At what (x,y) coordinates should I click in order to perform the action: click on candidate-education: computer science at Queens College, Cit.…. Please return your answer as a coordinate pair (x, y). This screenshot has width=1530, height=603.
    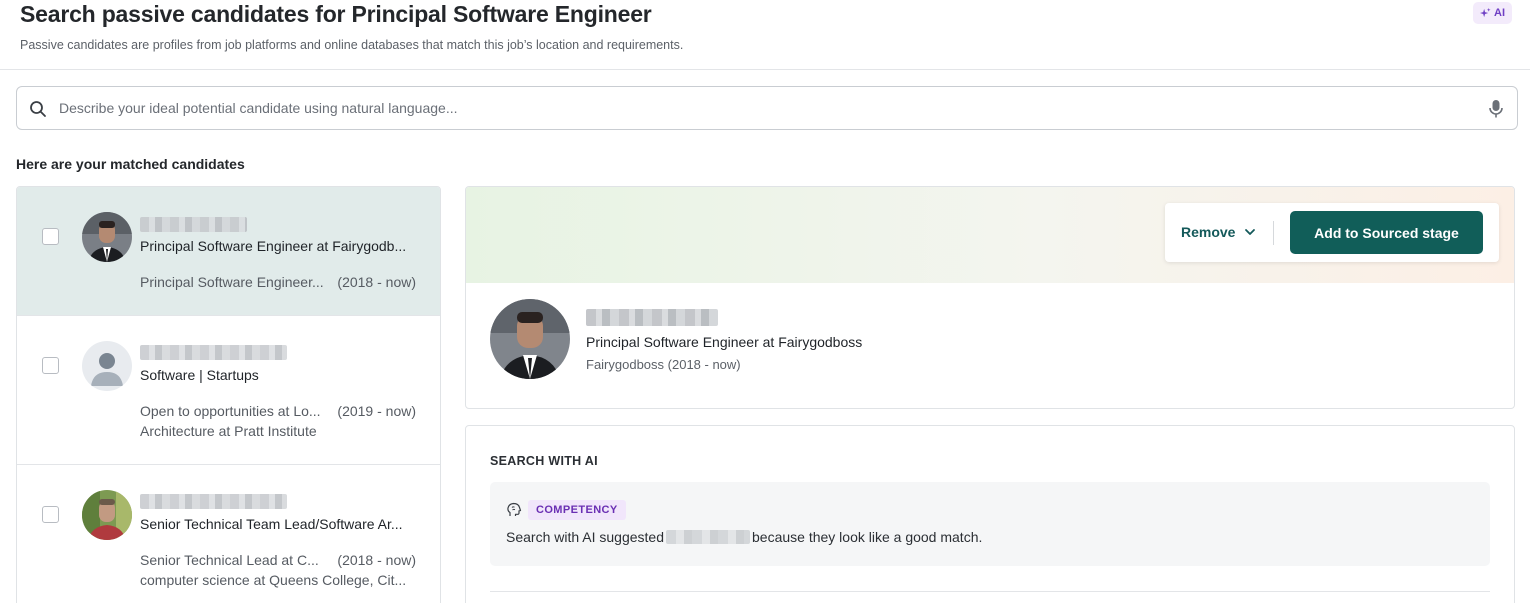
    Looking at the image, I should click on (273, 580).